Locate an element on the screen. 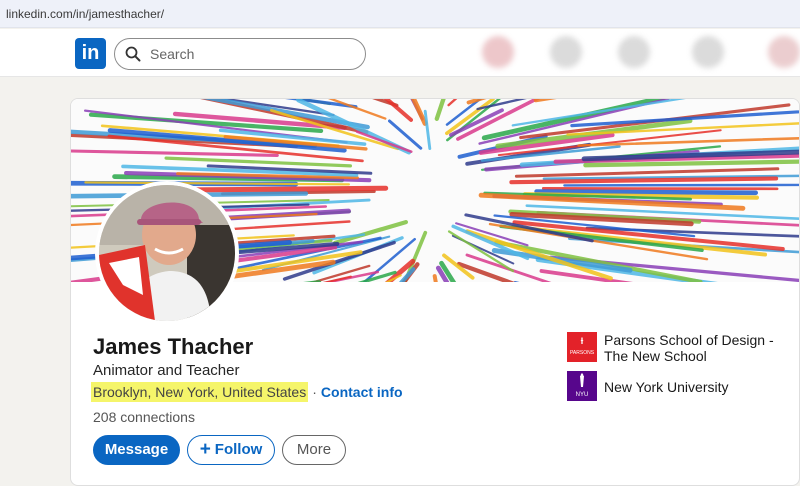 This screenshot has width=800, height=486. avatar-photo is located at coordinates (167, 253).